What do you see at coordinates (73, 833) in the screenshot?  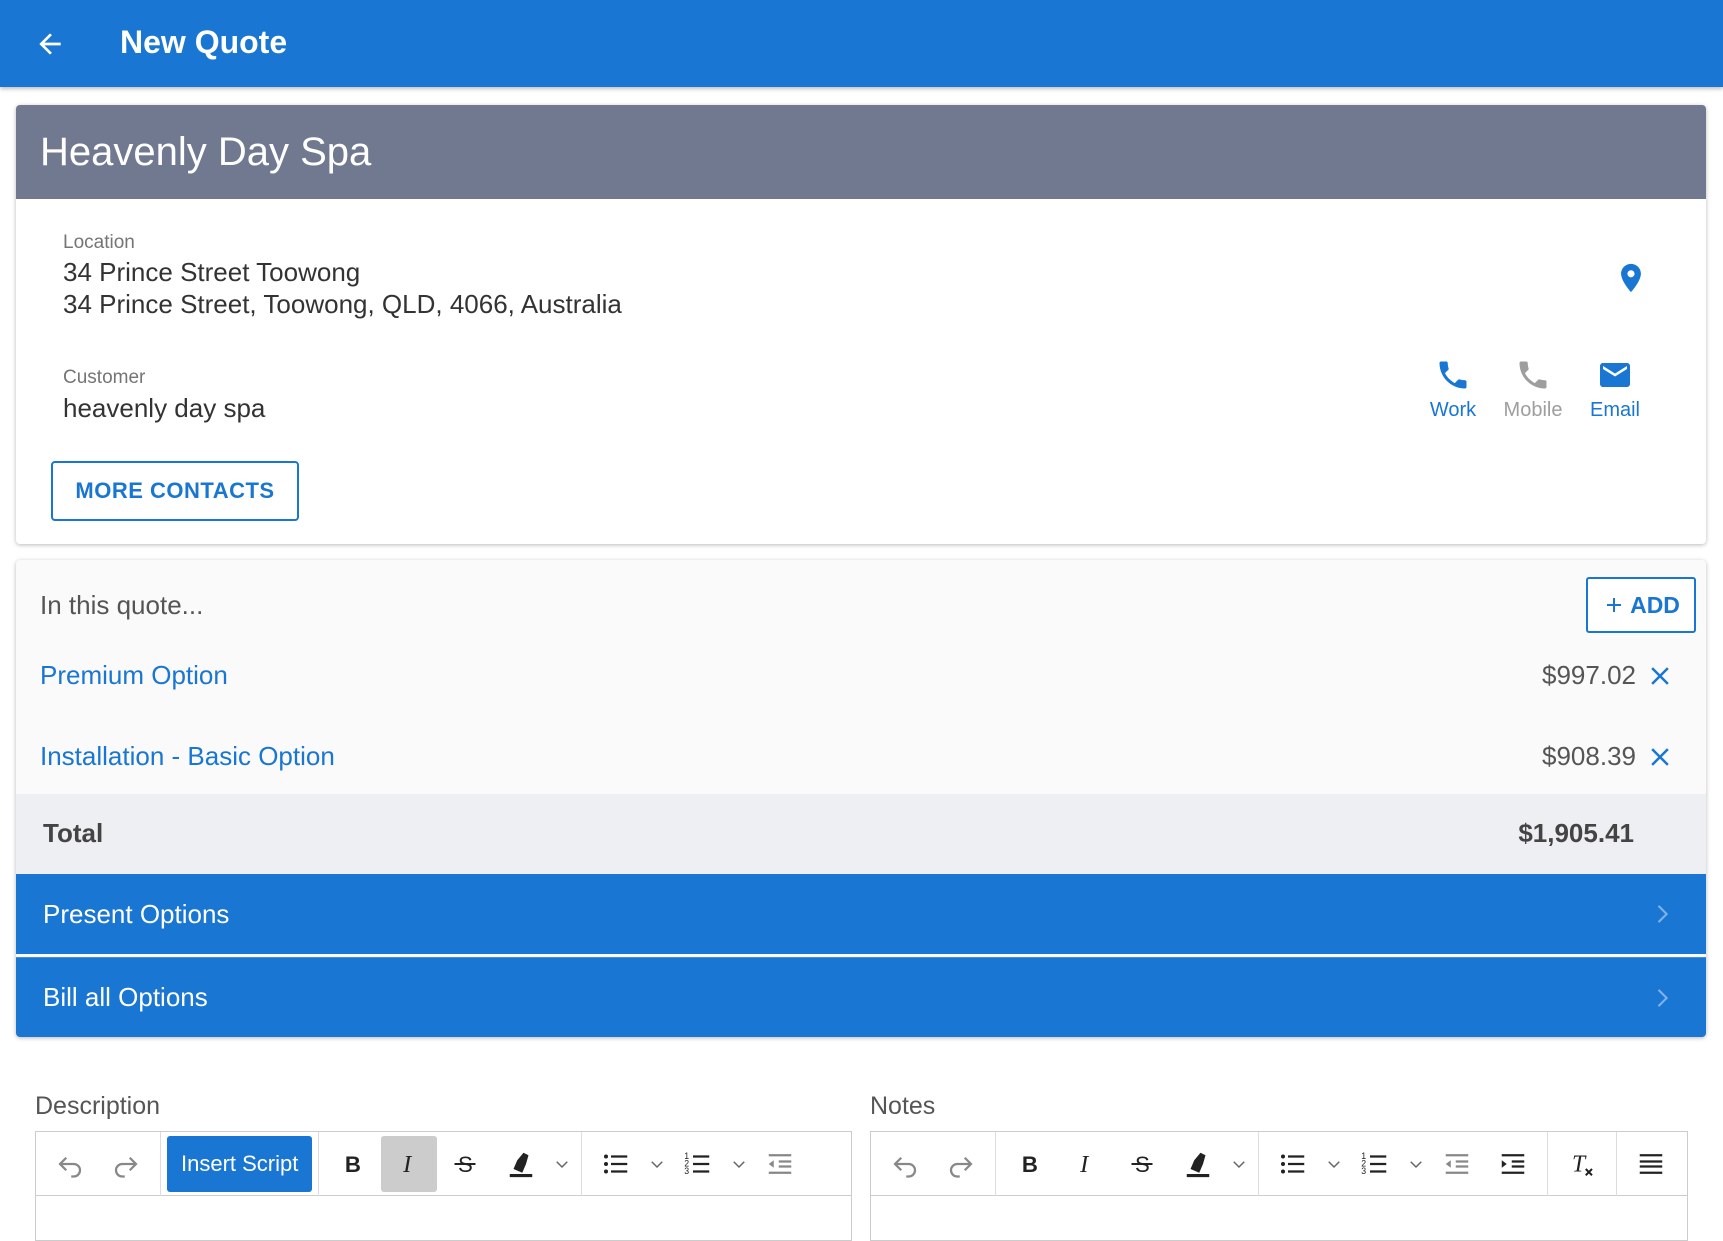 I see `total-label: Total` at bounding box center [73, 833].